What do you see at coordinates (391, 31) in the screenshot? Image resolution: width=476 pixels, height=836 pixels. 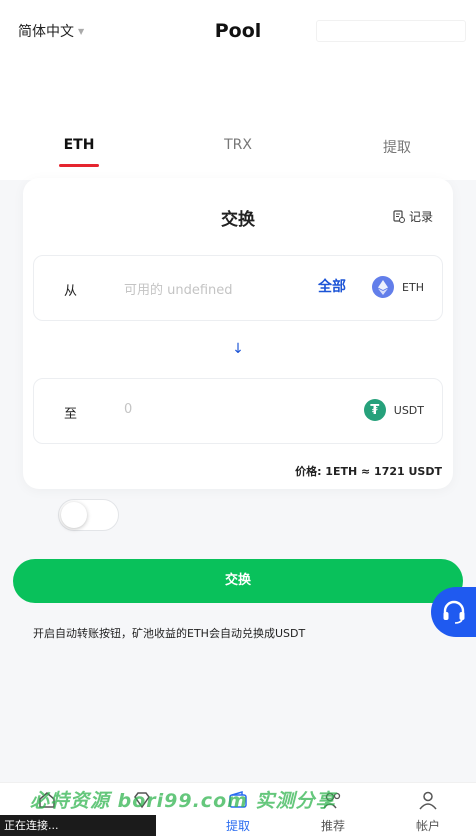 I see `wallet-connect-box` at bounding box center [391, 31].